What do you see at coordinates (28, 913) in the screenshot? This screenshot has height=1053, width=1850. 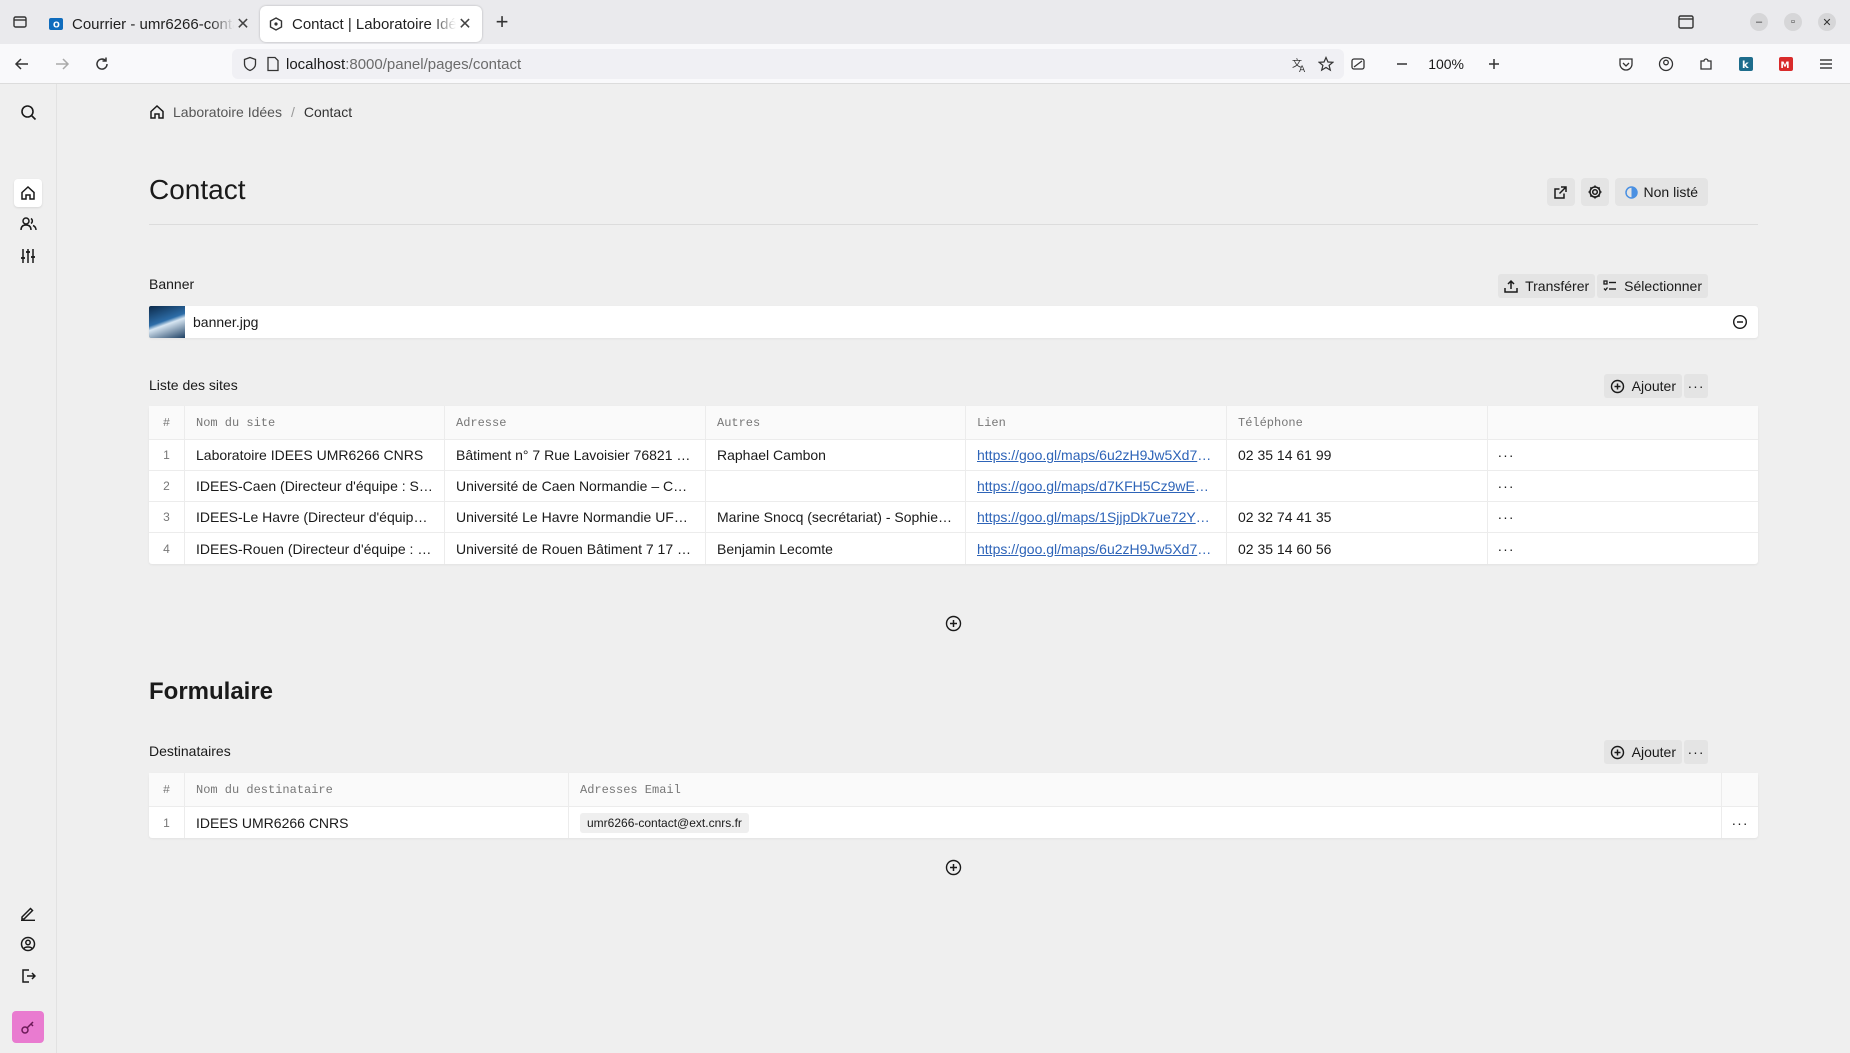 I see `sidebar-changes-button` at bounding box center [28, 913].